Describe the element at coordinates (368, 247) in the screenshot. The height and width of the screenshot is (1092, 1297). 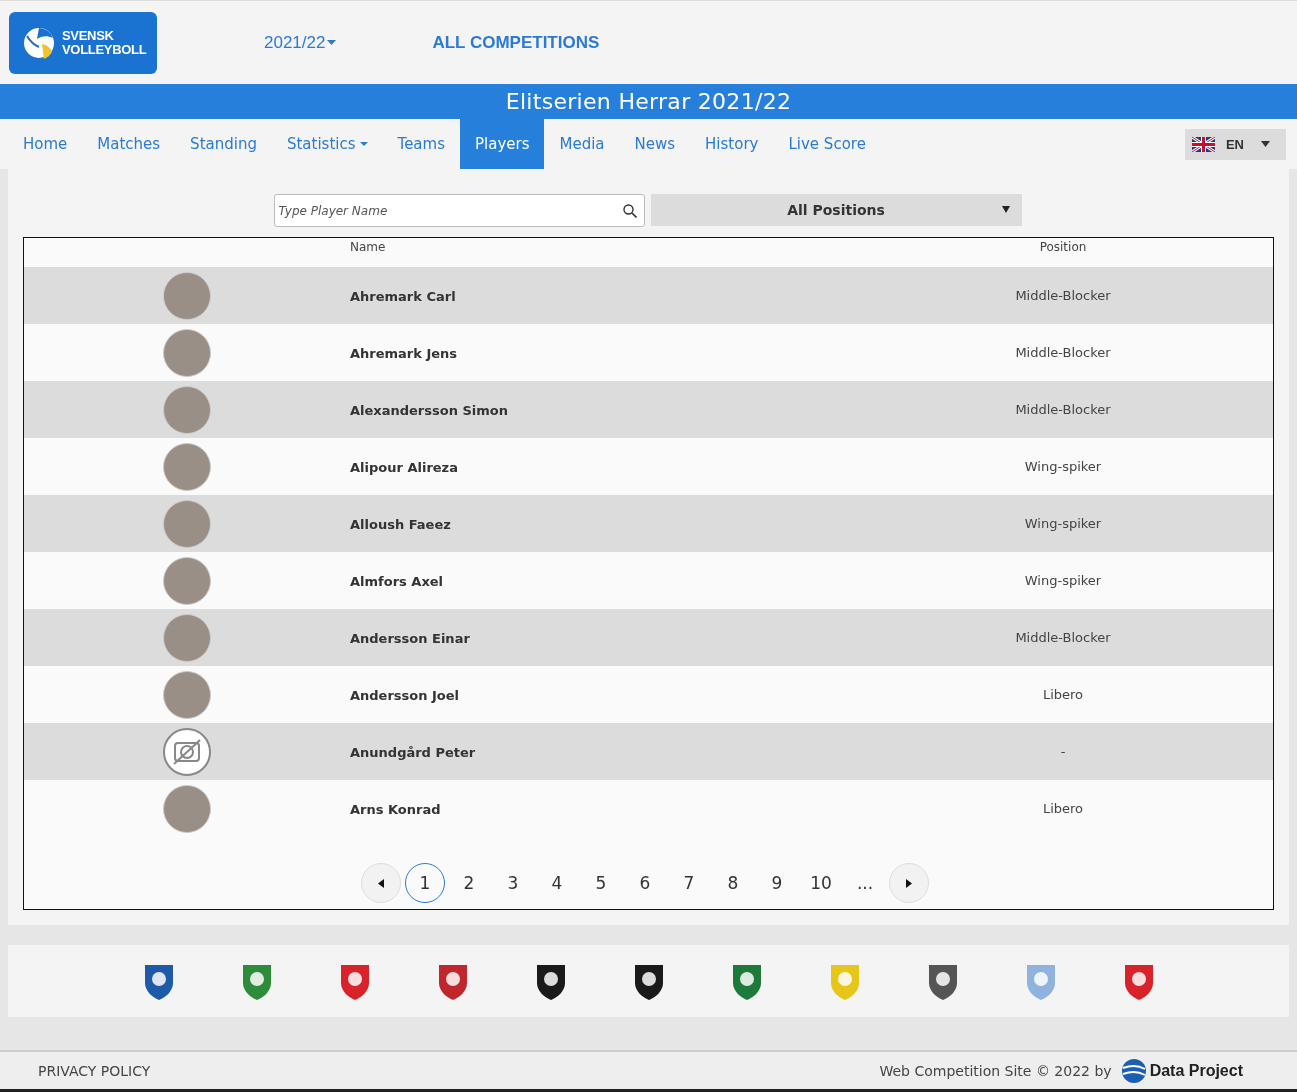
I see `column-header: Name` at that location.